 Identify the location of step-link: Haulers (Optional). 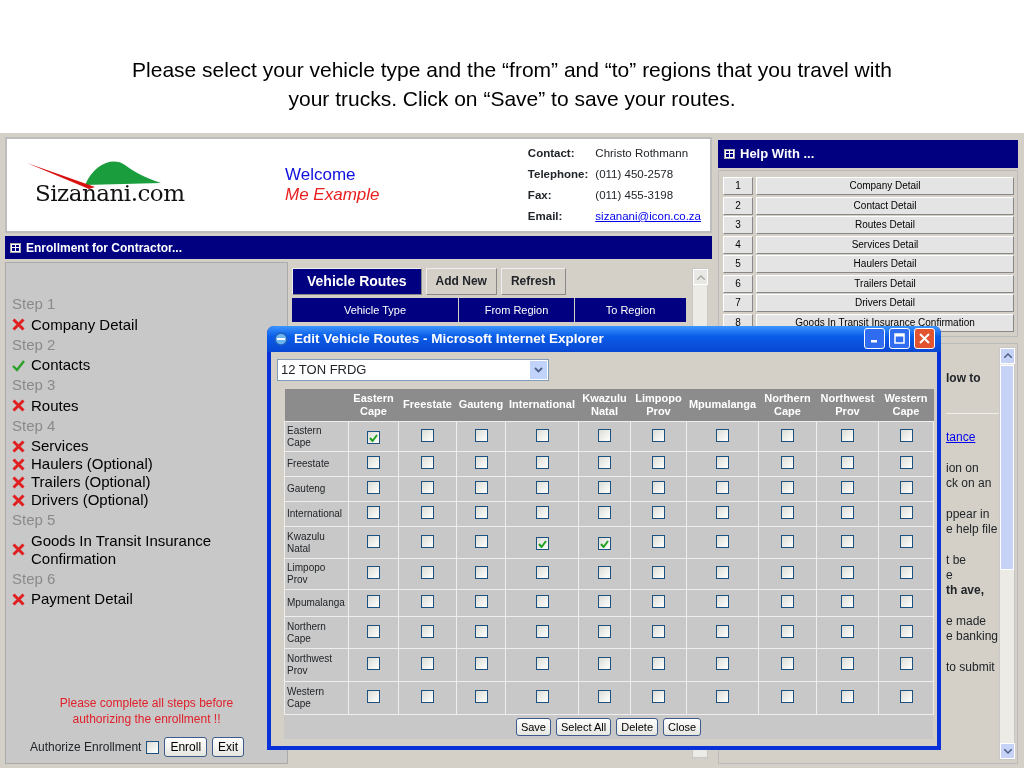
(92, 464).